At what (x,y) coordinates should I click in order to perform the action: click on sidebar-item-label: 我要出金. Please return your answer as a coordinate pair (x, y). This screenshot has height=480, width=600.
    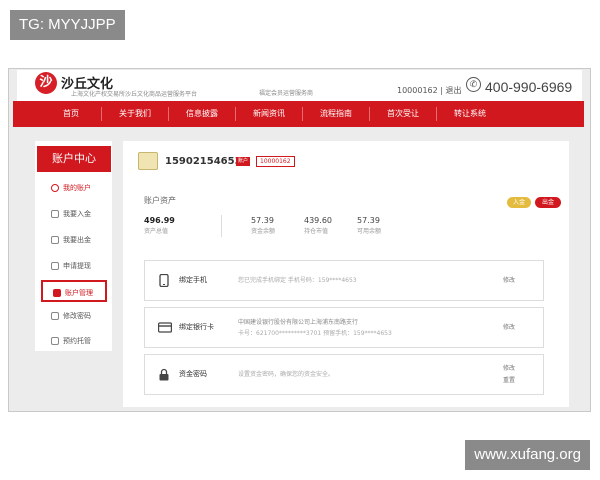
    Looking at the image, I should click on (77, 240).